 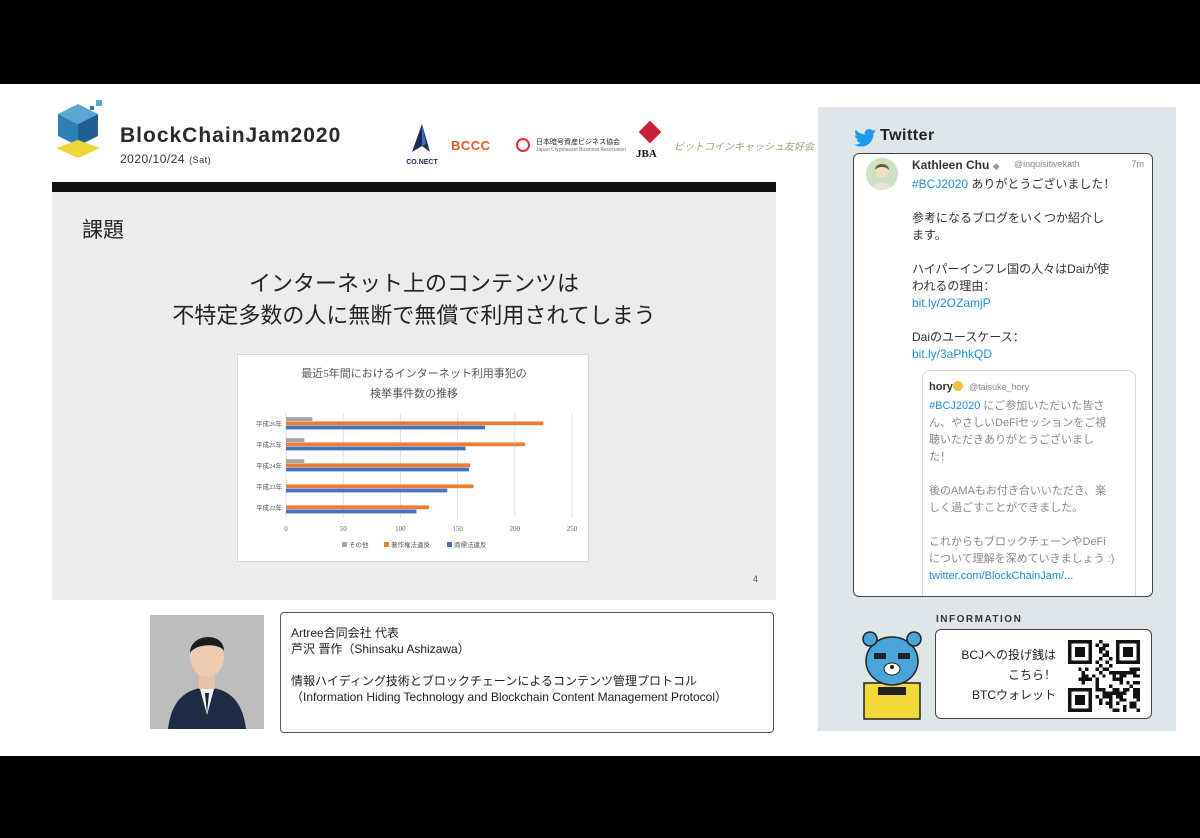 I want to click on sponsor-jcba-name-en: Japan Cryptoasset Business Association, so click(x=581, y=150).